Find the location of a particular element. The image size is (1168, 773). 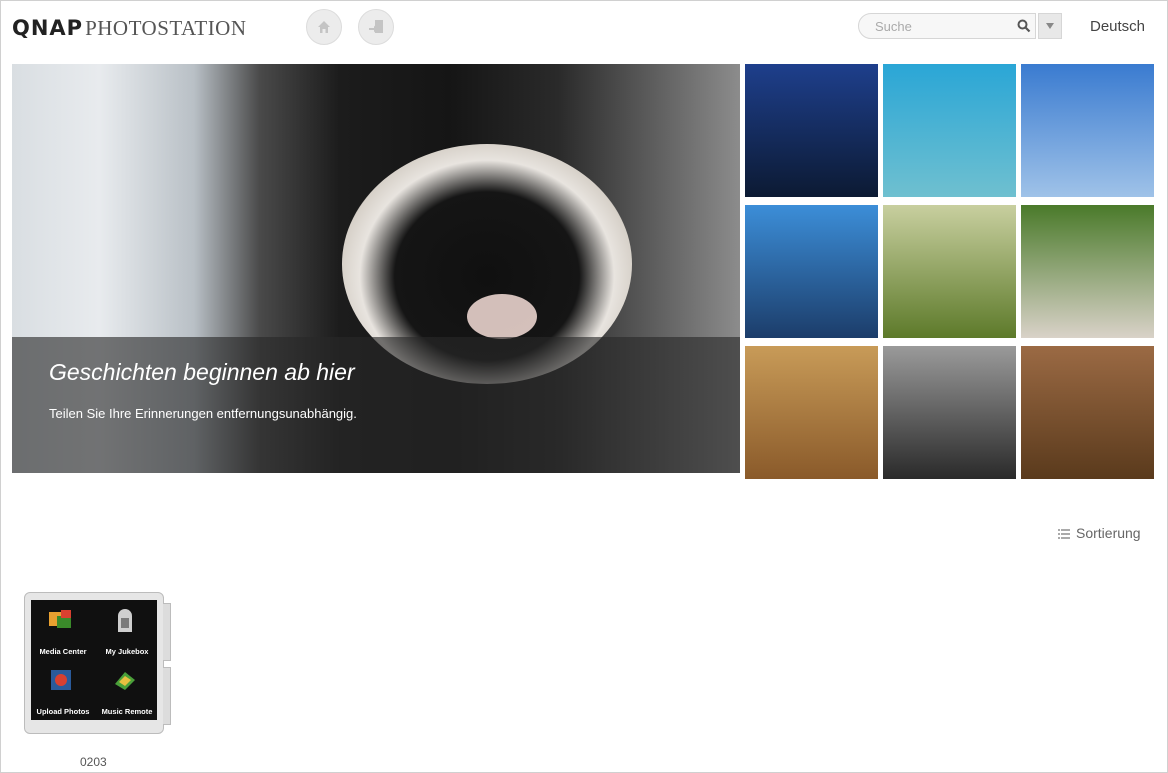

home-icon is located at coordinates (324, 27).